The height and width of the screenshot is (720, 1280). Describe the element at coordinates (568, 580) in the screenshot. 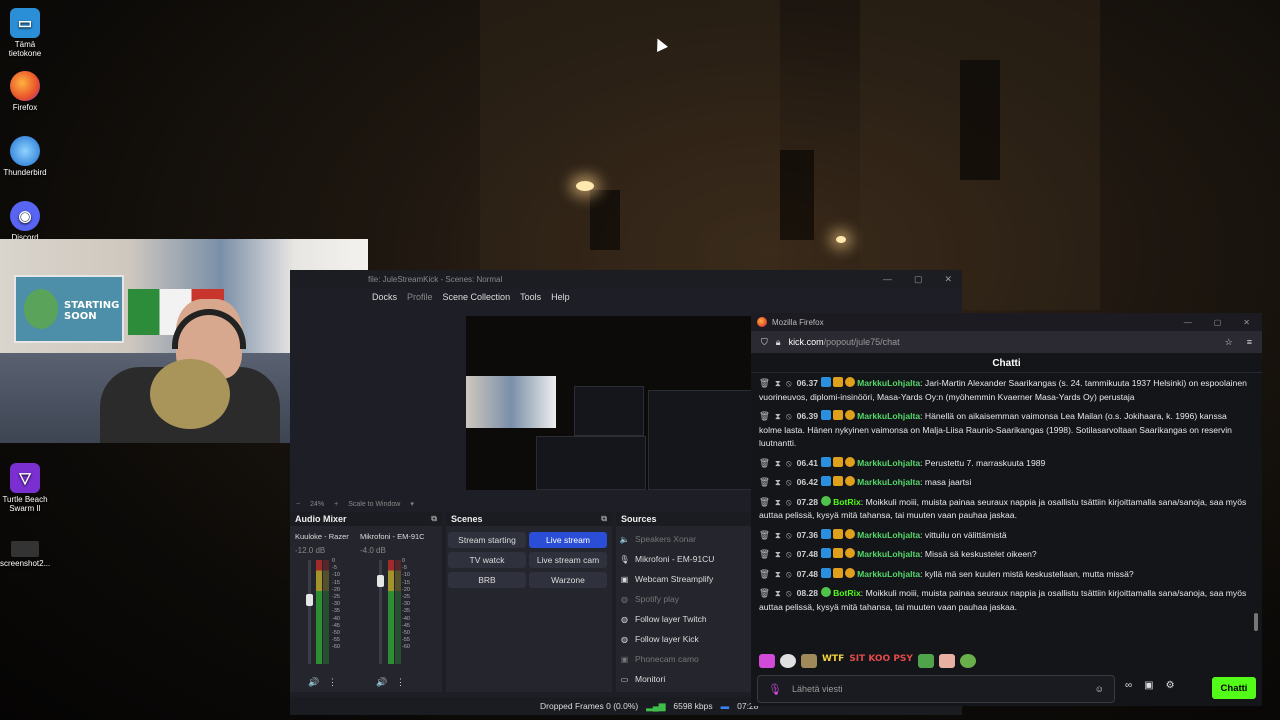

I see `scene-warzone: Warzone` at that location.